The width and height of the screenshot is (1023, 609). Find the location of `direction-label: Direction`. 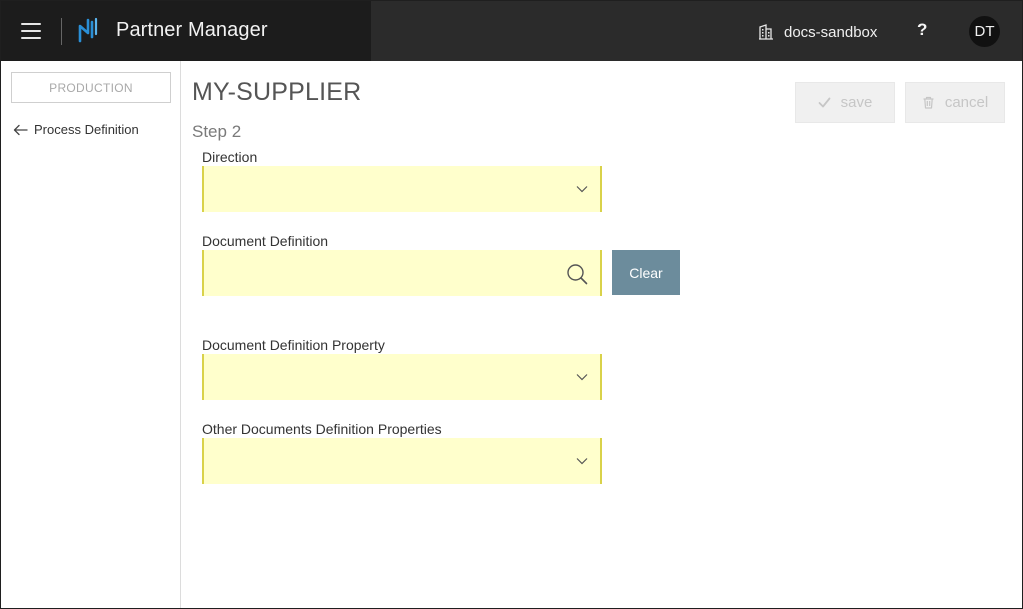

direction-label: Direction is located at coordinates (230, 157).